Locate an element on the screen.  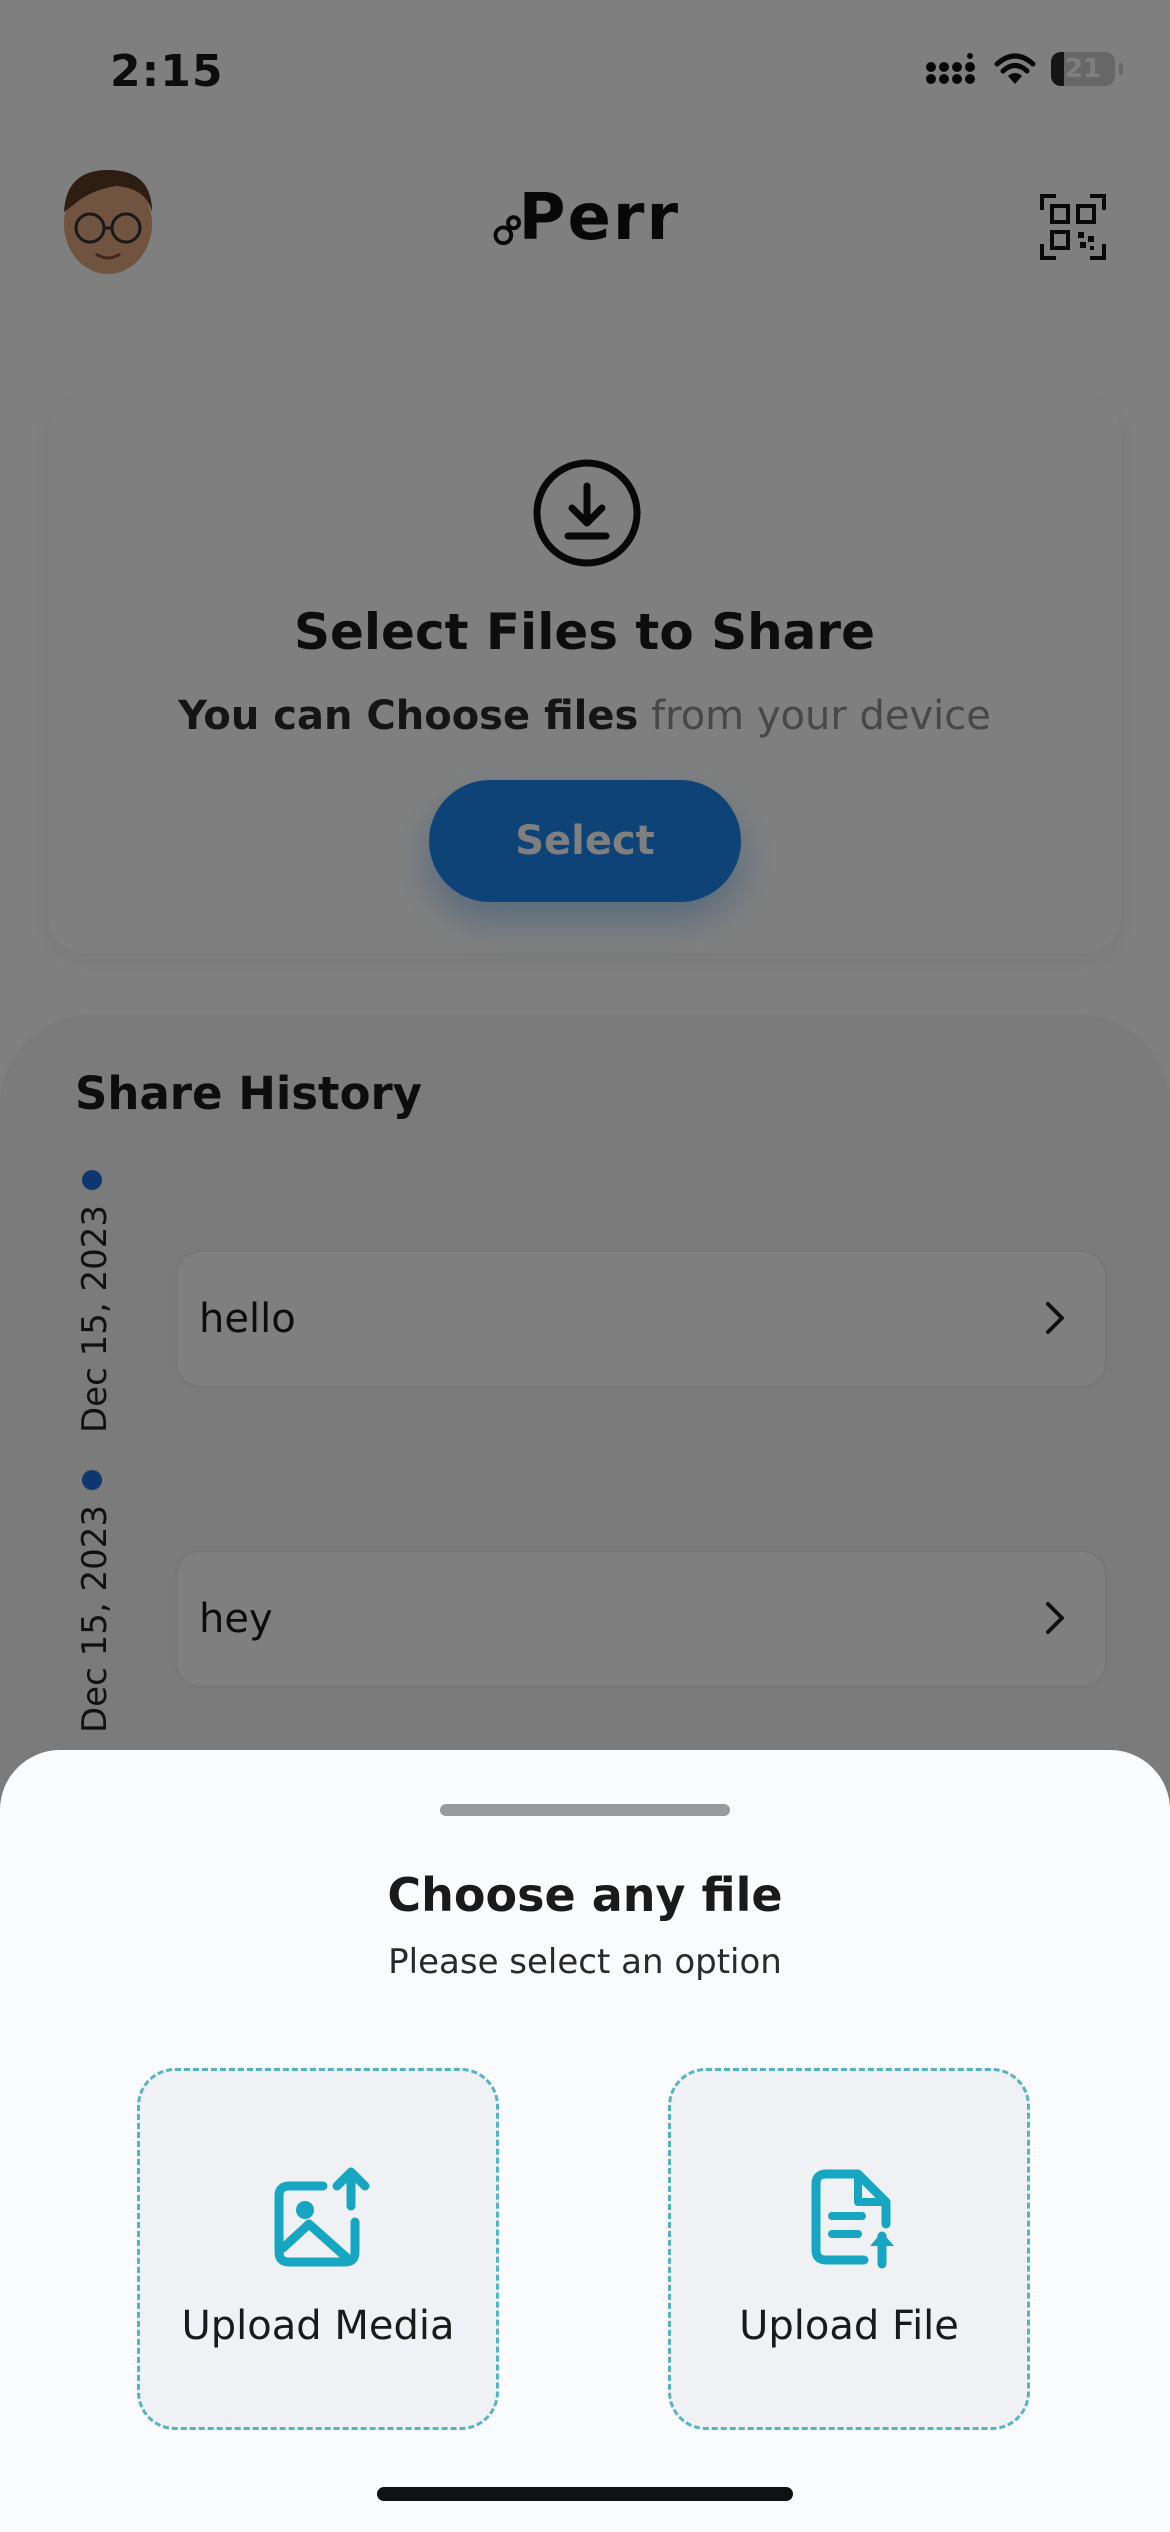
upload-file-icon is located at coordinates (852, 2219).